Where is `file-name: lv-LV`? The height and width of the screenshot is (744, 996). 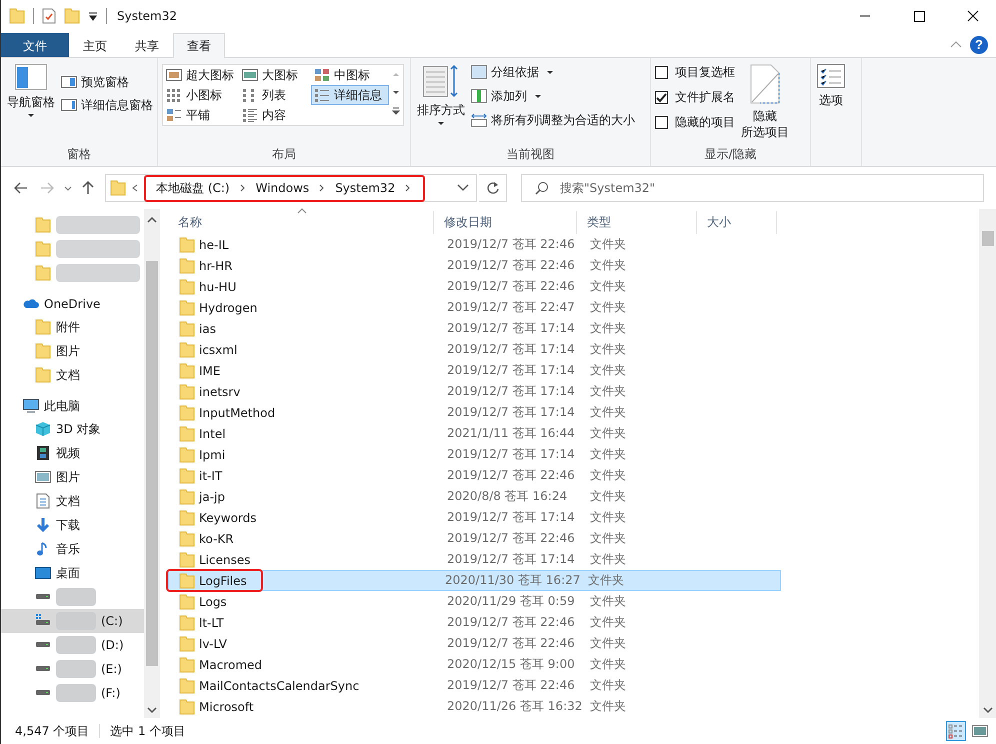
file-name: lv-LV is located at coordinates (213, 643).